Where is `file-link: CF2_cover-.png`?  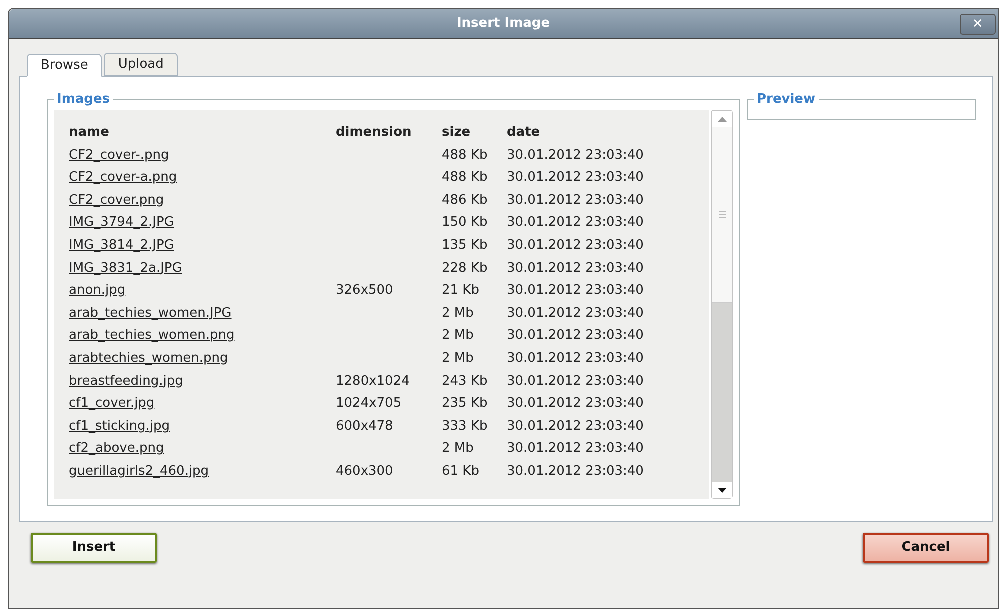 file-link: CF2_cover-.png is located at coordinates (202, 156).